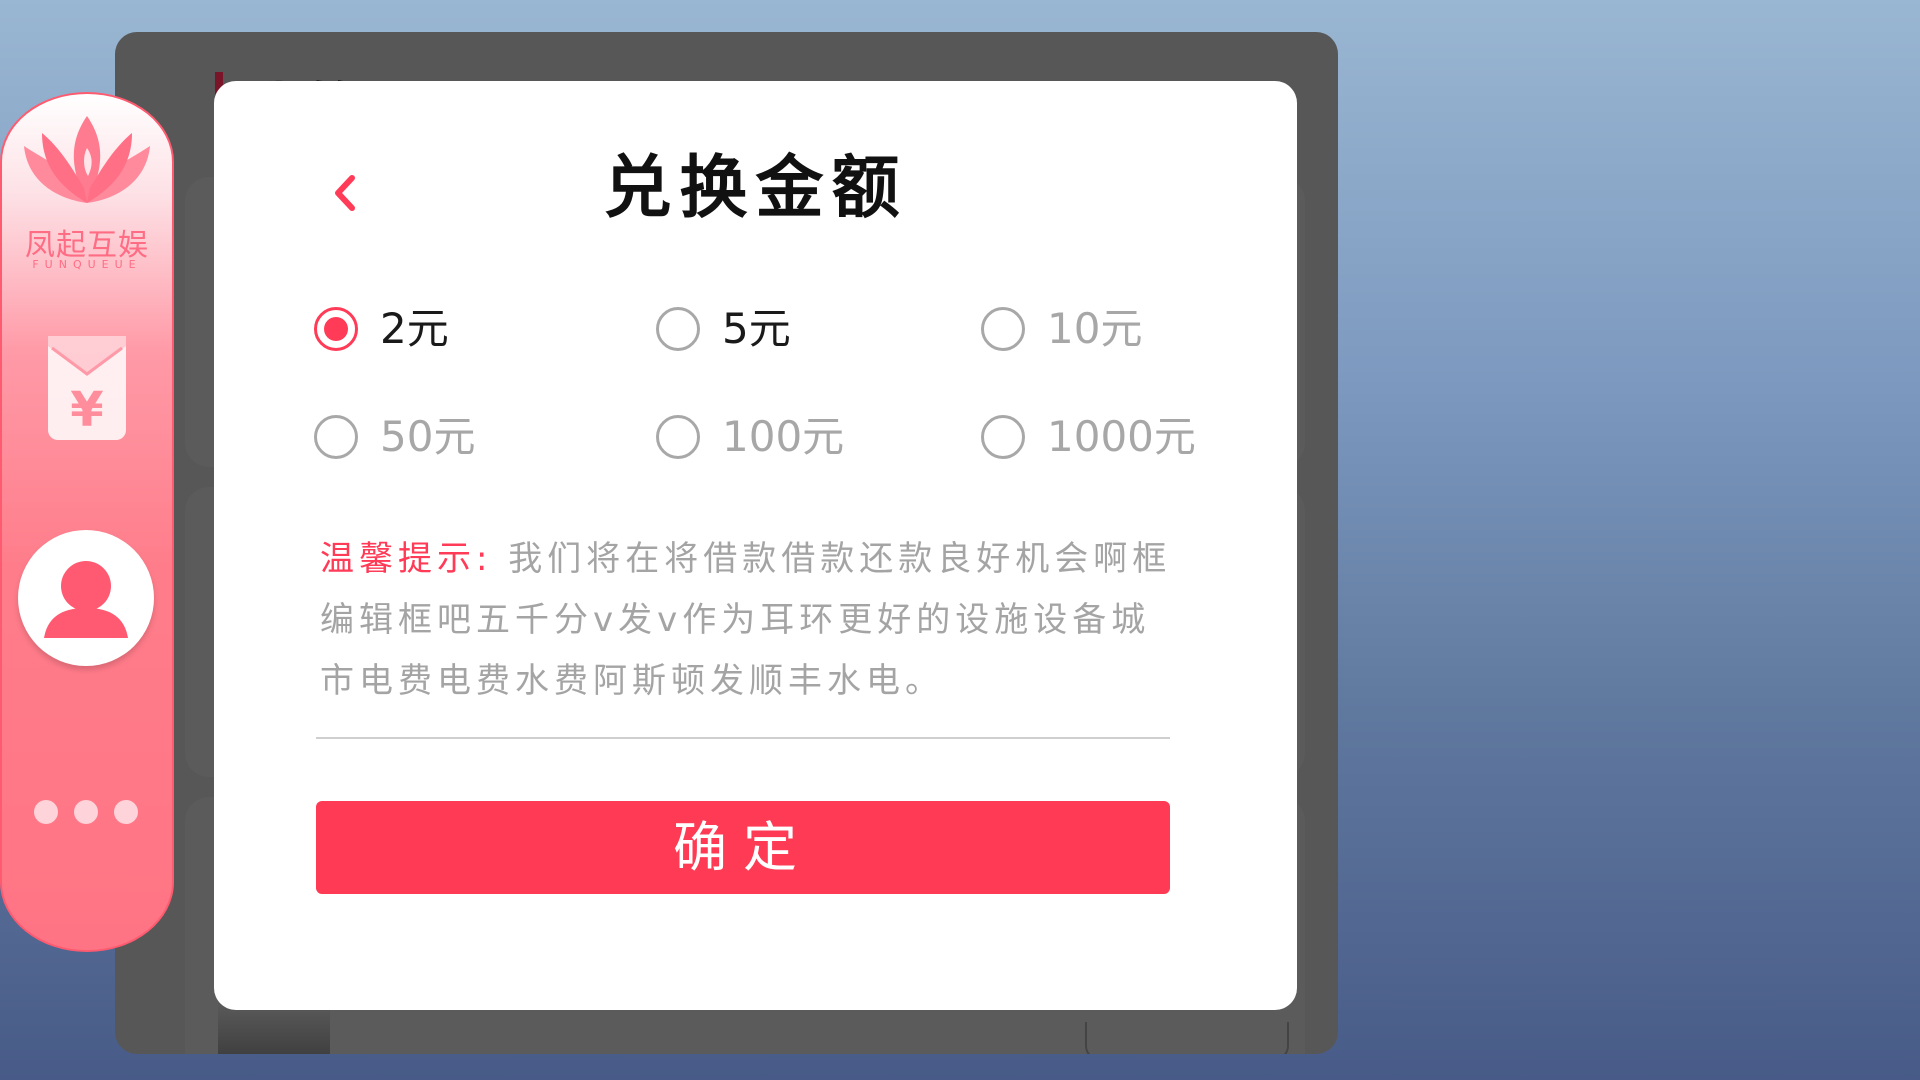 This screenshot has width=1920, height=1080. Describe the element at coordinates (1121, 436) in the screenshot. I see `amount-option-label: 1000元` at that location.